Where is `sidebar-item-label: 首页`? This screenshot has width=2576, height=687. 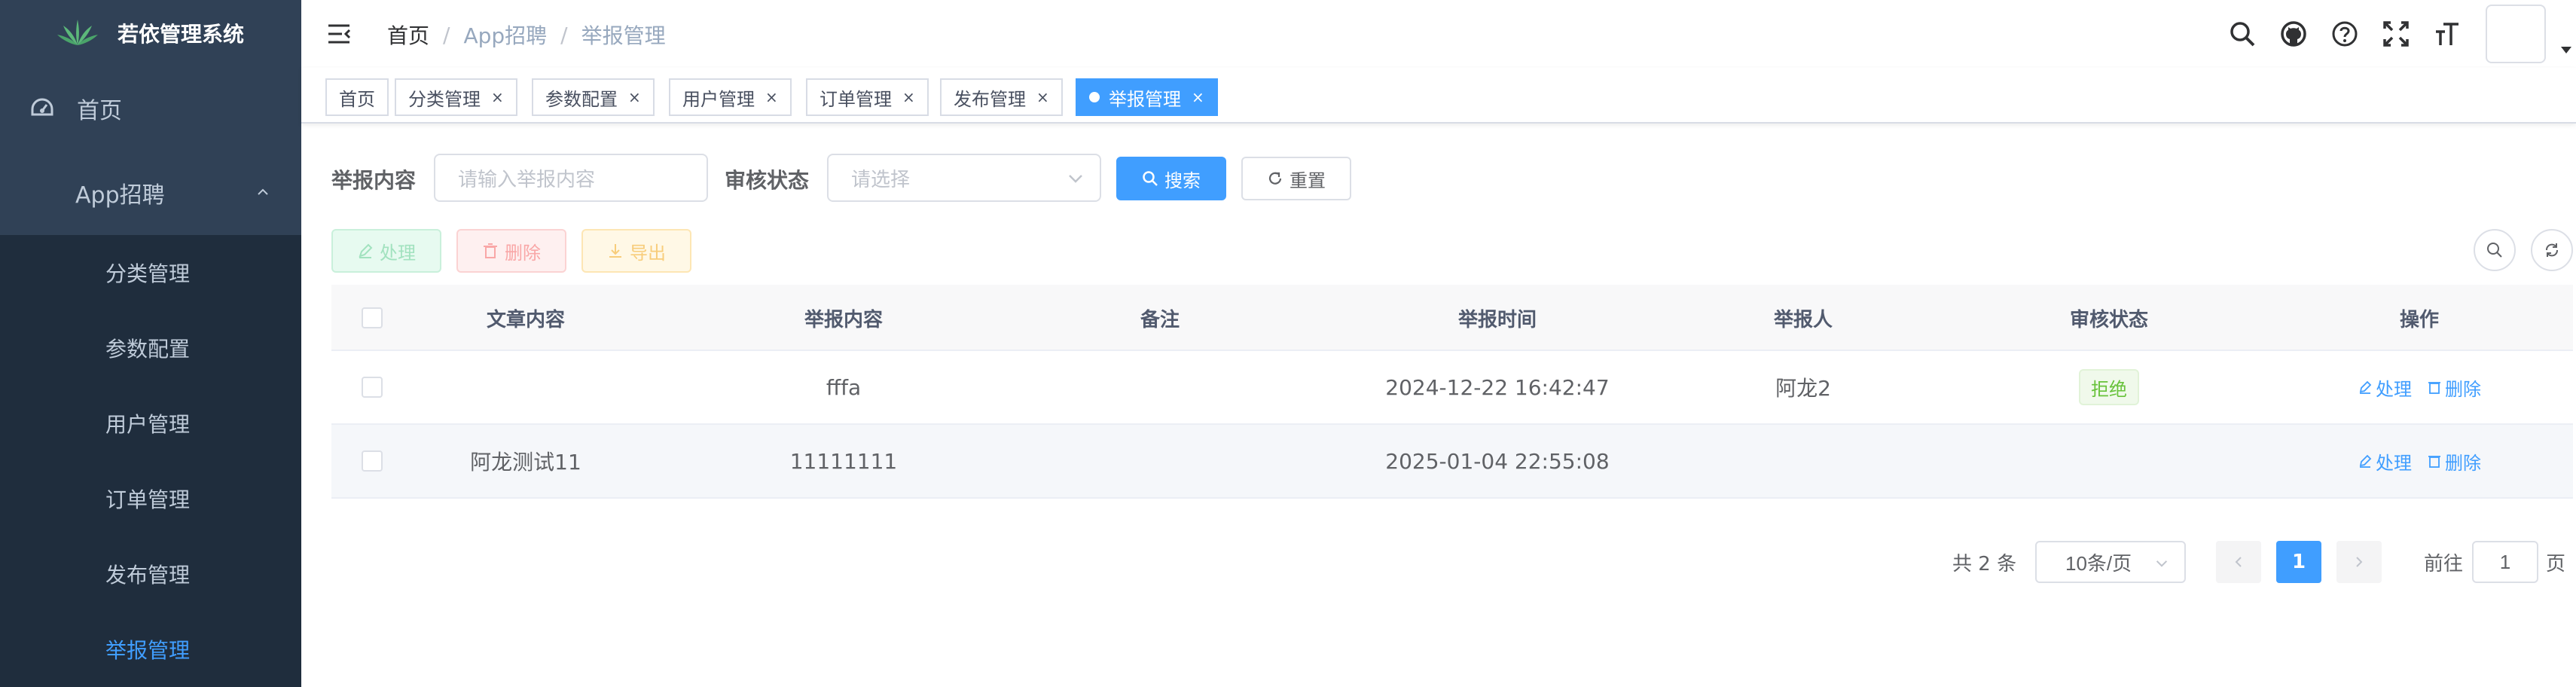
sidebar-item-label: 首页 is located at coordinates (100, 111).